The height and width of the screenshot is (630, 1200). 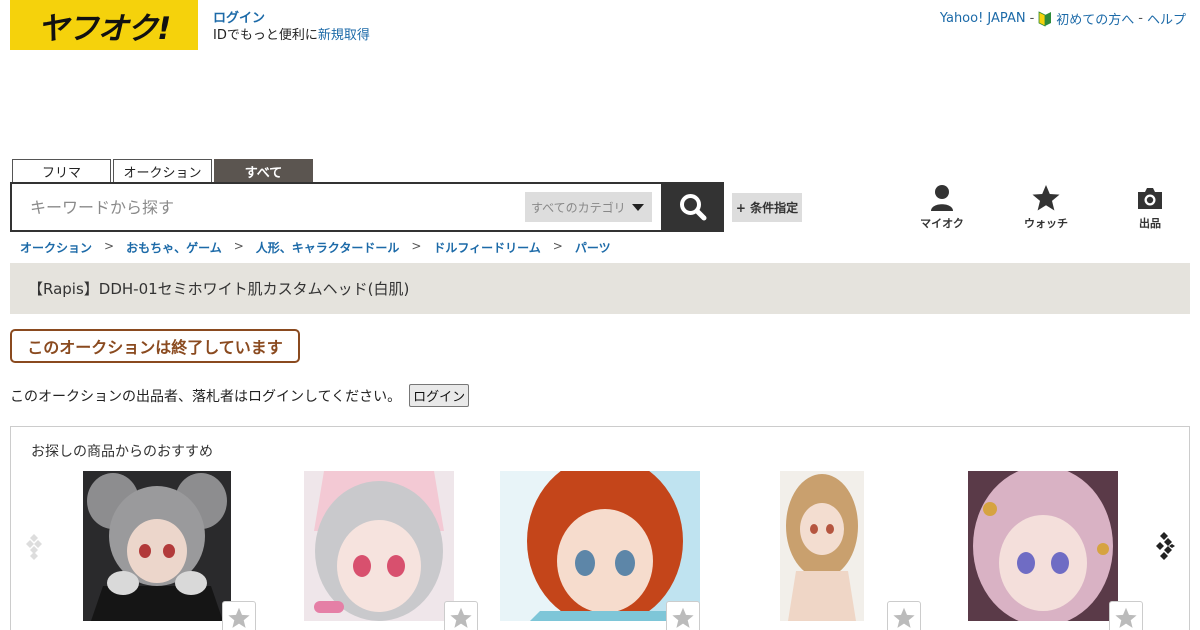 What do you see at coordinates (104, 28) in the screenshot?
I see `logo-text: ヤフオク!` at bounding box center [104, 28].